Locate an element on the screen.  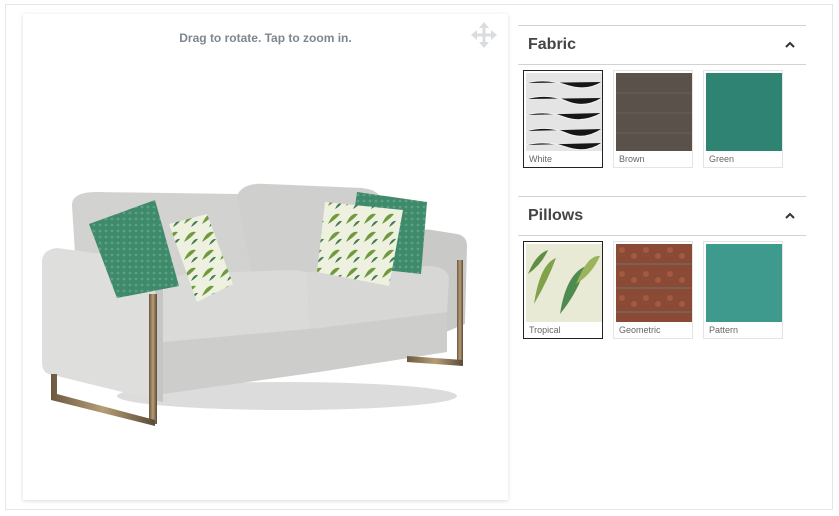
swatch-label: Tropical is located at coordinates (545, 330).